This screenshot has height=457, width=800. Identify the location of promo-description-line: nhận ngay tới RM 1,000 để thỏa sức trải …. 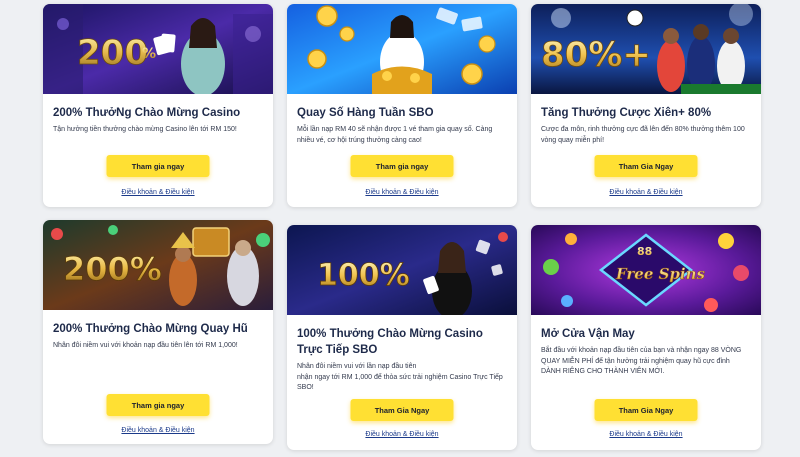
(400, 382).